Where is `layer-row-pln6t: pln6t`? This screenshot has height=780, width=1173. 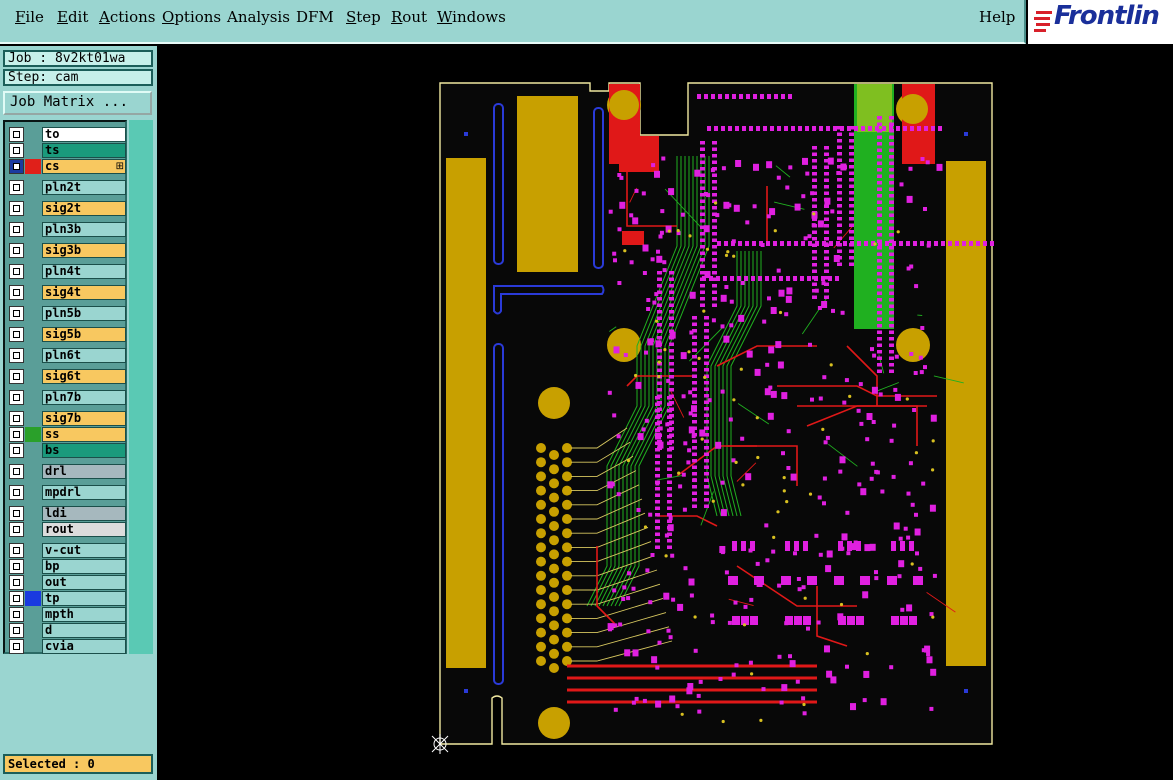 layer-row-pln6t: pln6t is located at coordinates (67, 355).